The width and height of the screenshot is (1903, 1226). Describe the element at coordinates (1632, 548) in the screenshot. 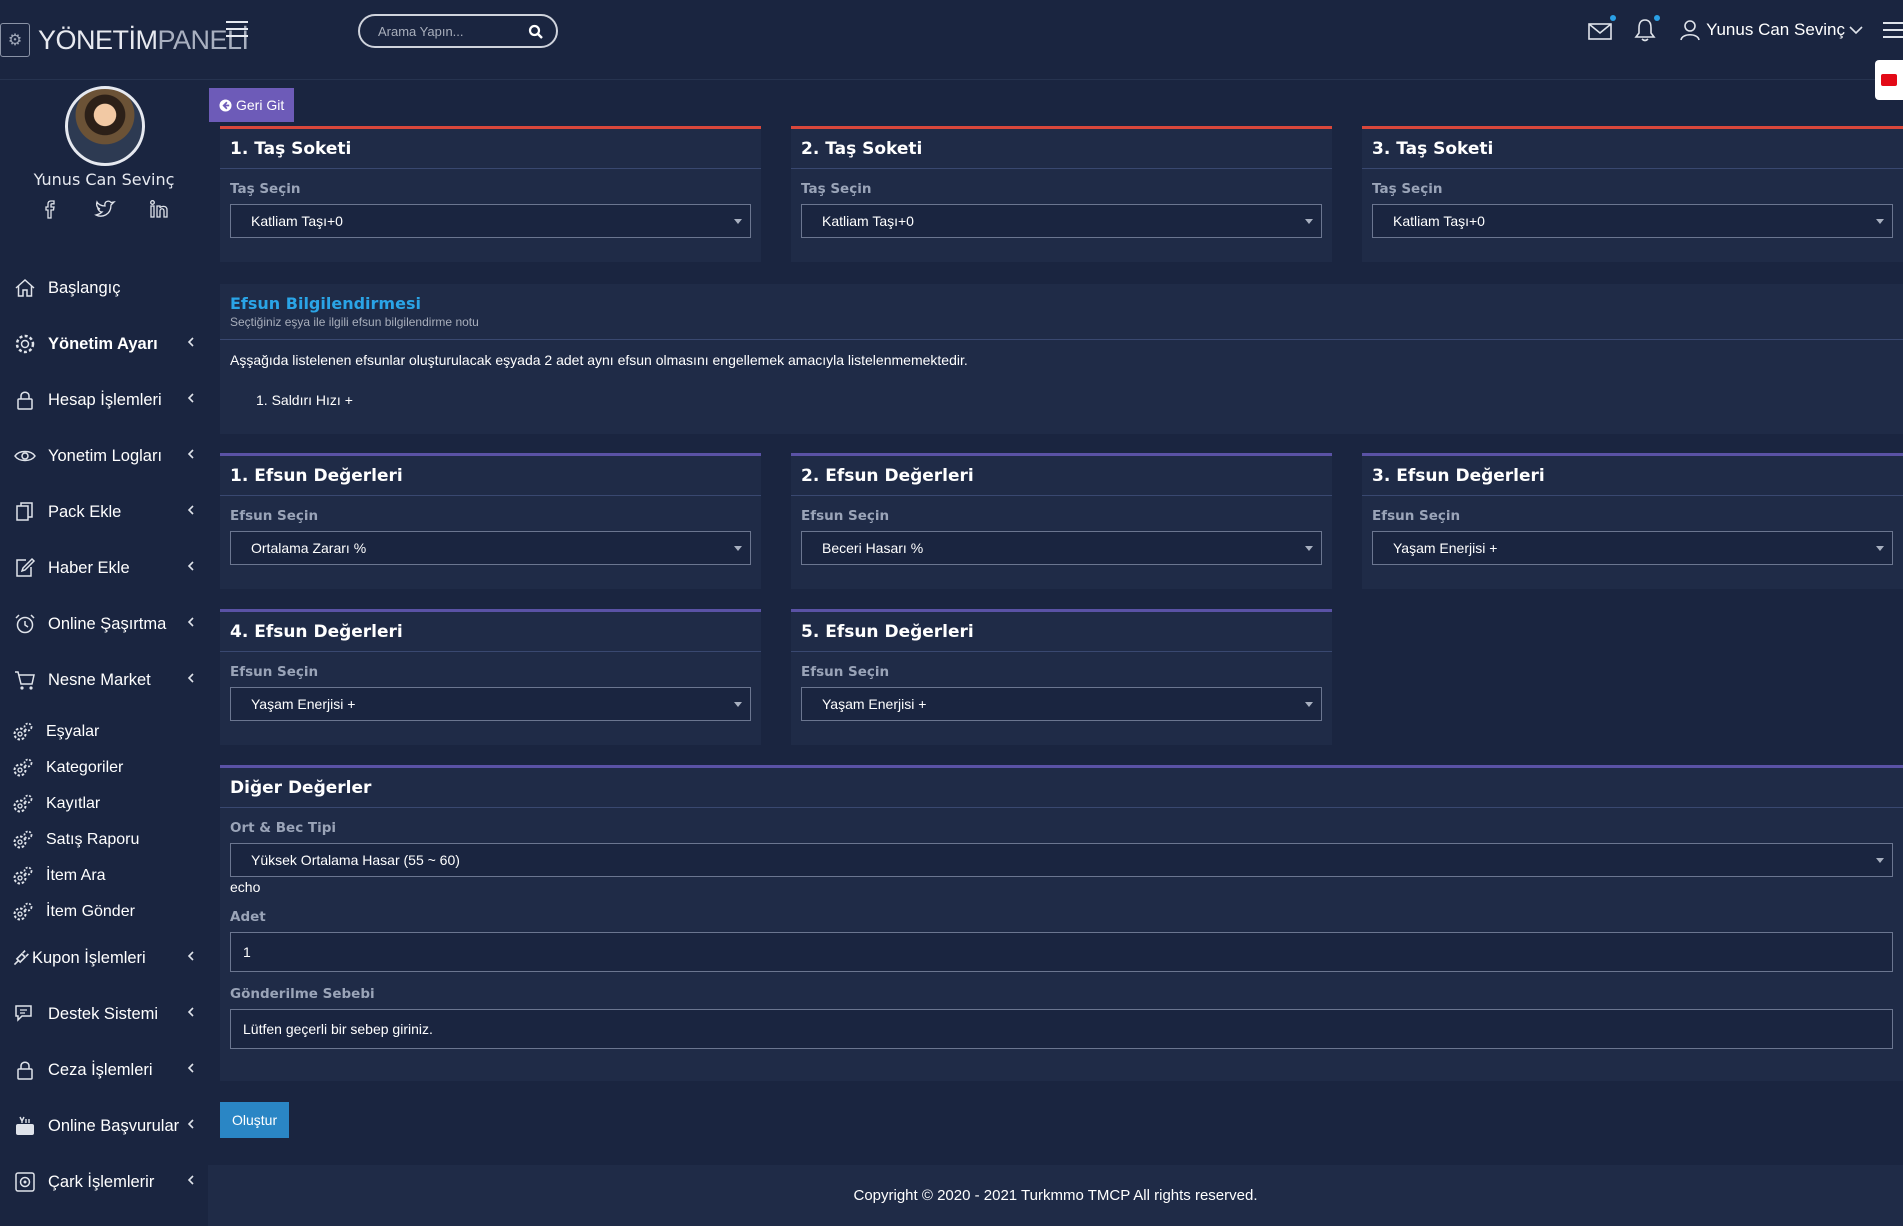

I see `bonus-select-3: Yaşam Enerjisi +` at that location.